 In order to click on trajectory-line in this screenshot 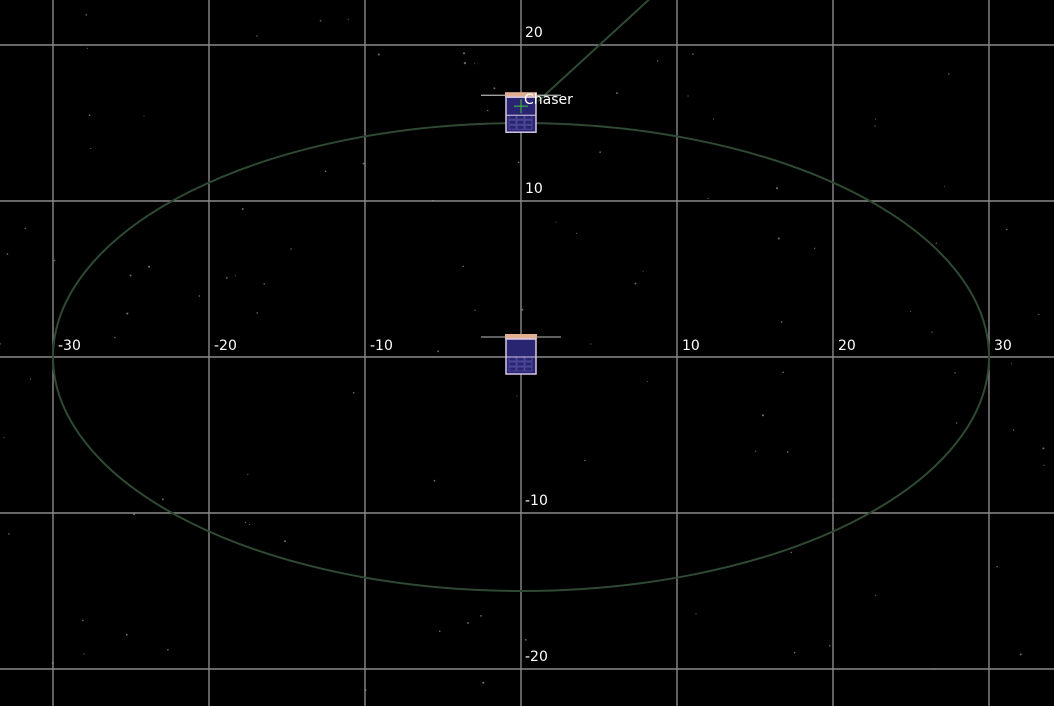, I will do `click(593, 51)`.